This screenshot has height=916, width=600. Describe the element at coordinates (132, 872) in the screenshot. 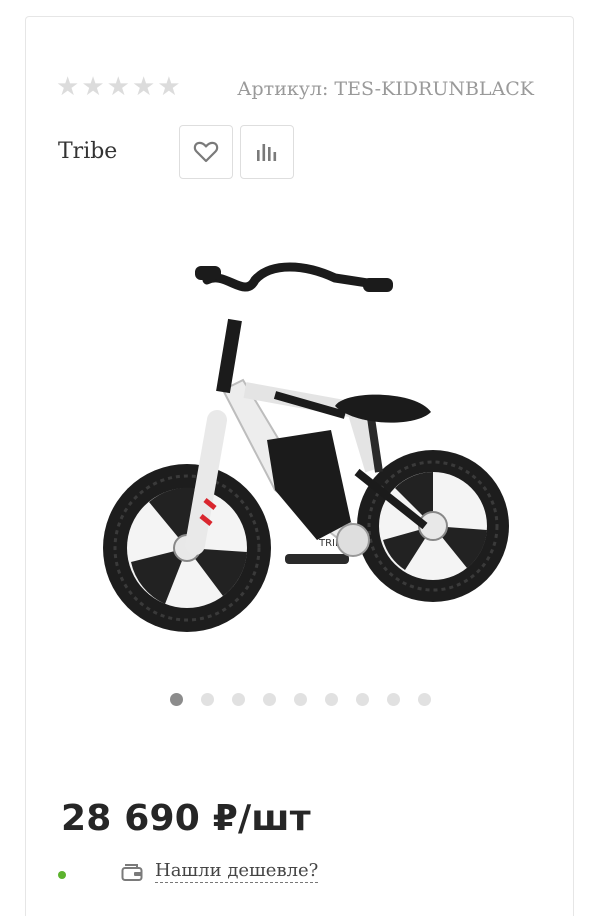

I see `wallet-icon` at that location.